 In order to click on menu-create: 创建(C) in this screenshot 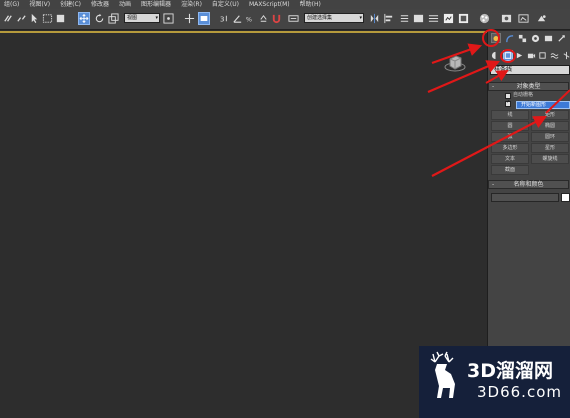, I will do `click(69, 4)`.